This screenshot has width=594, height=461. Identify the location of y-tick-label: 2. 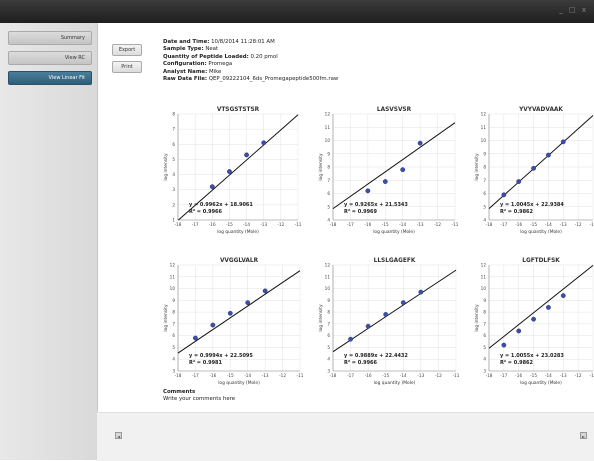
(173, 204).